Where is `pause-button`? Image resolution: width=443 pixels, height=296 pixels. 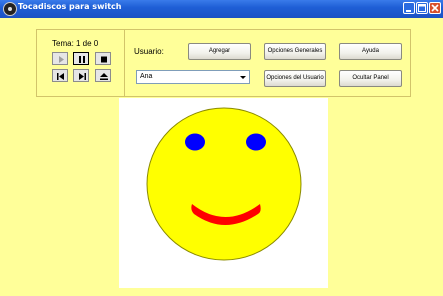
pause-button is located at coordinates (81, 58).